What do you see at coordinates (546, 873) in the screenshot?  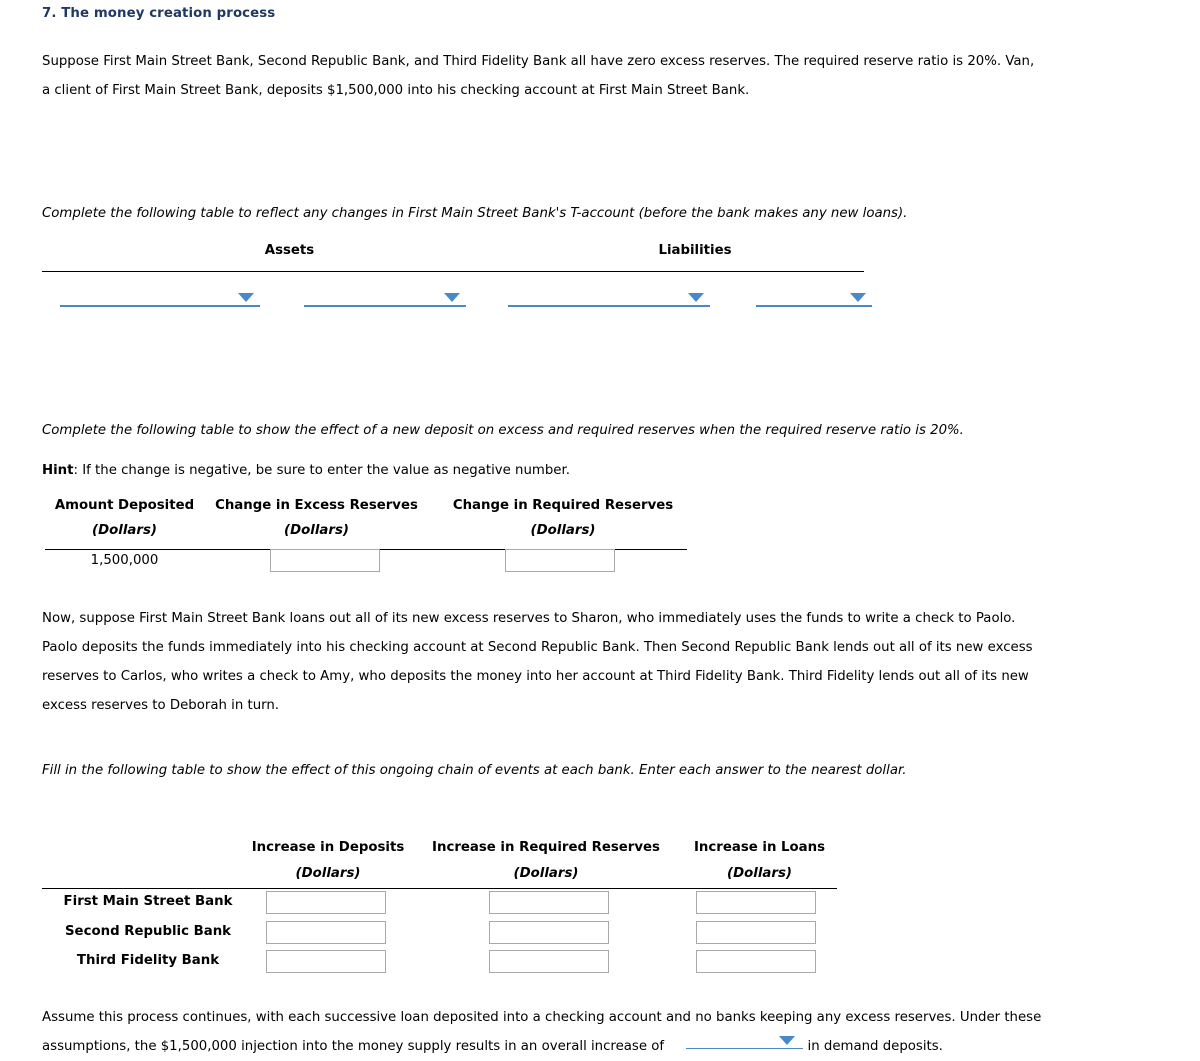 I see `banks-units-required-reserves: (Dollars)` at bounding box center [546, 873].